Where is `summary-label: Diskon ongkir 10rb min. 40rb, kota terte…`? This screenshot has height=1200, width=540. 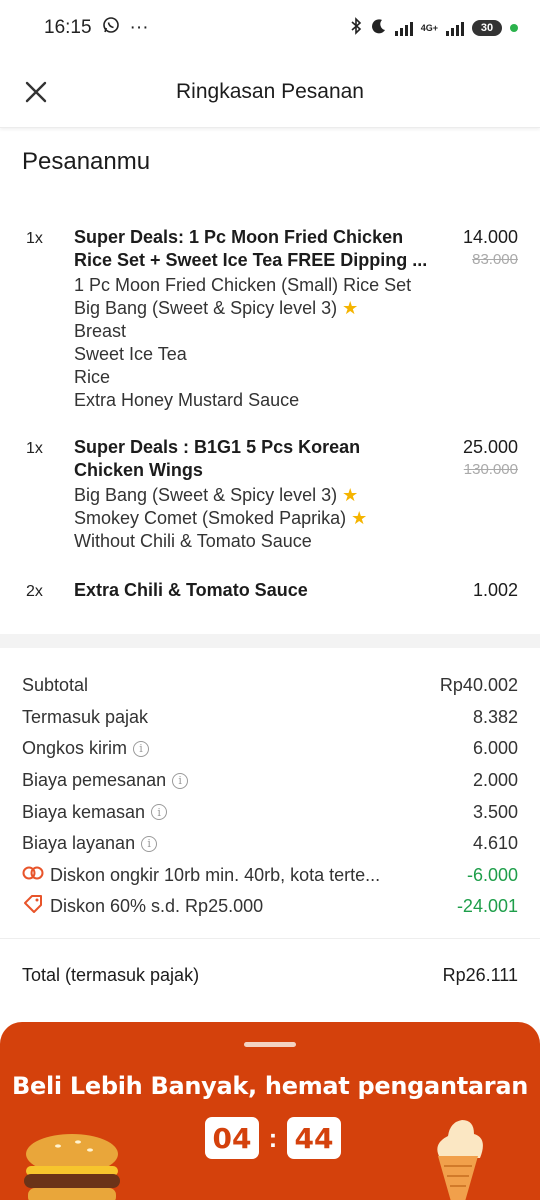
summary-label: Diskon ongkir 10rb min. 40rb, kota terte… is located at coordinates (215, 874).